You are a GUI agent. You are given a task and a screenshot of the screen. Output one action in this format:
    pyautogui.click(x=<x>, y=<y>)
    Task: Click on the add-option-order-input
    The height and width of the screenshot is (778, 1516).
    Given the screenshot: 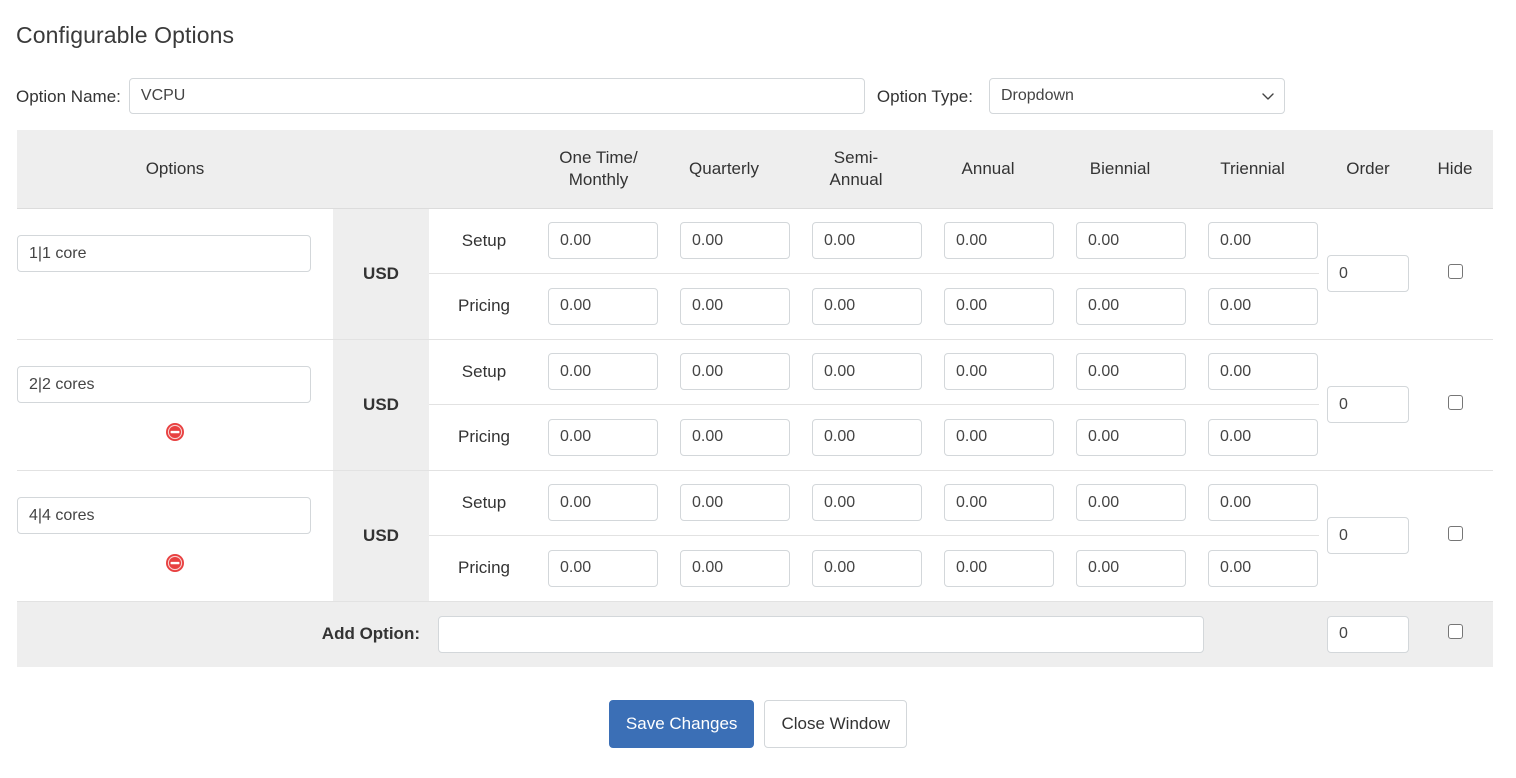 What is the action you would take?
    pyautogui.click(x=1368, y=634)
    